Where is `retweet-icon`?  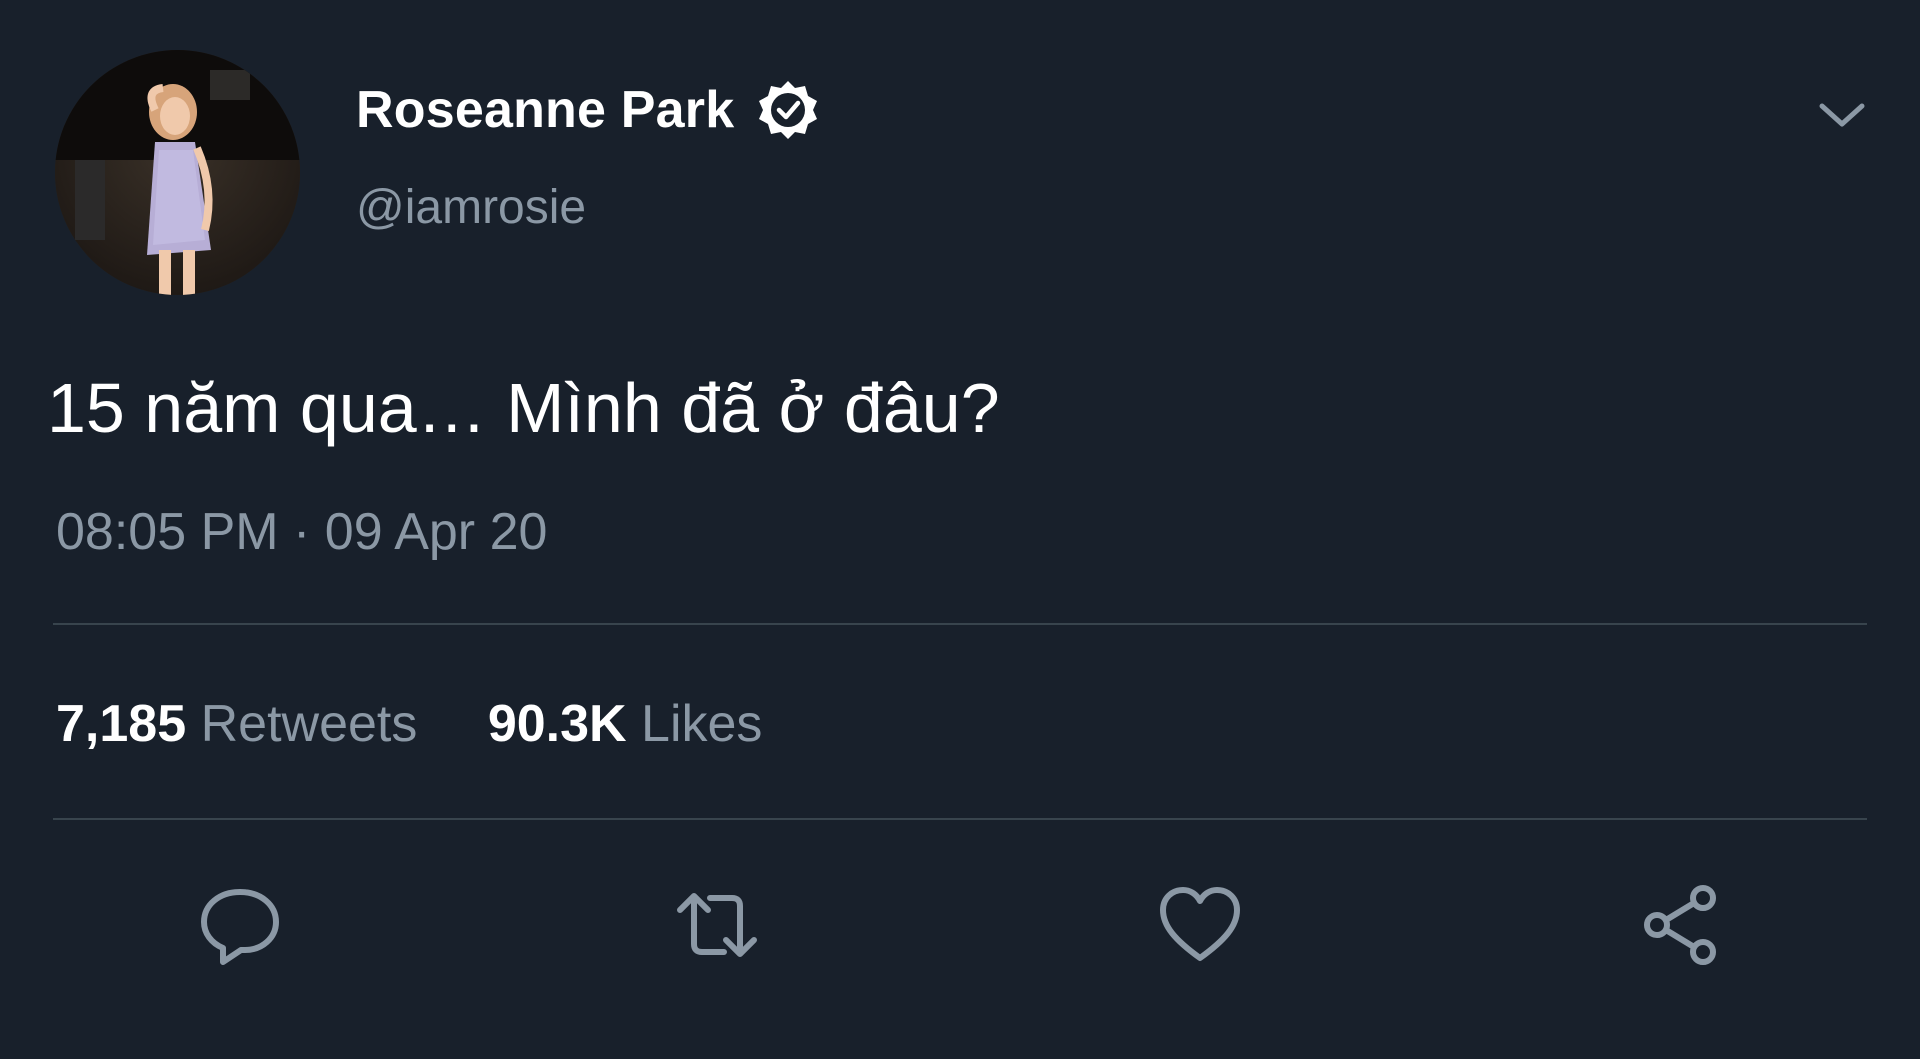 retweet-icon is located at coordinates (717, 925).